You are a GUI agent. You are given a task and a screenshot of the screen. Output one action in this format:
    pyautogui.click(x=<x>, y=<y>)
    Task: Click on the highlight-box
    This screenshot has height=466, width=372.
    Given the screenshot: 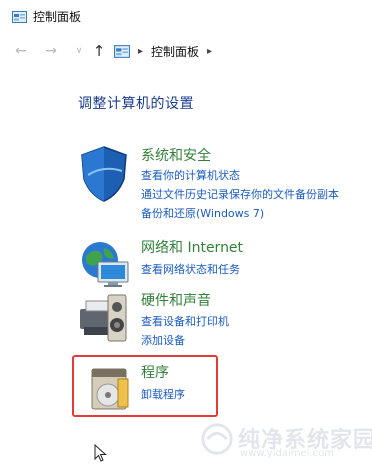 What is the action you would take?
    pyautogui.click(x=145, y=386)
    